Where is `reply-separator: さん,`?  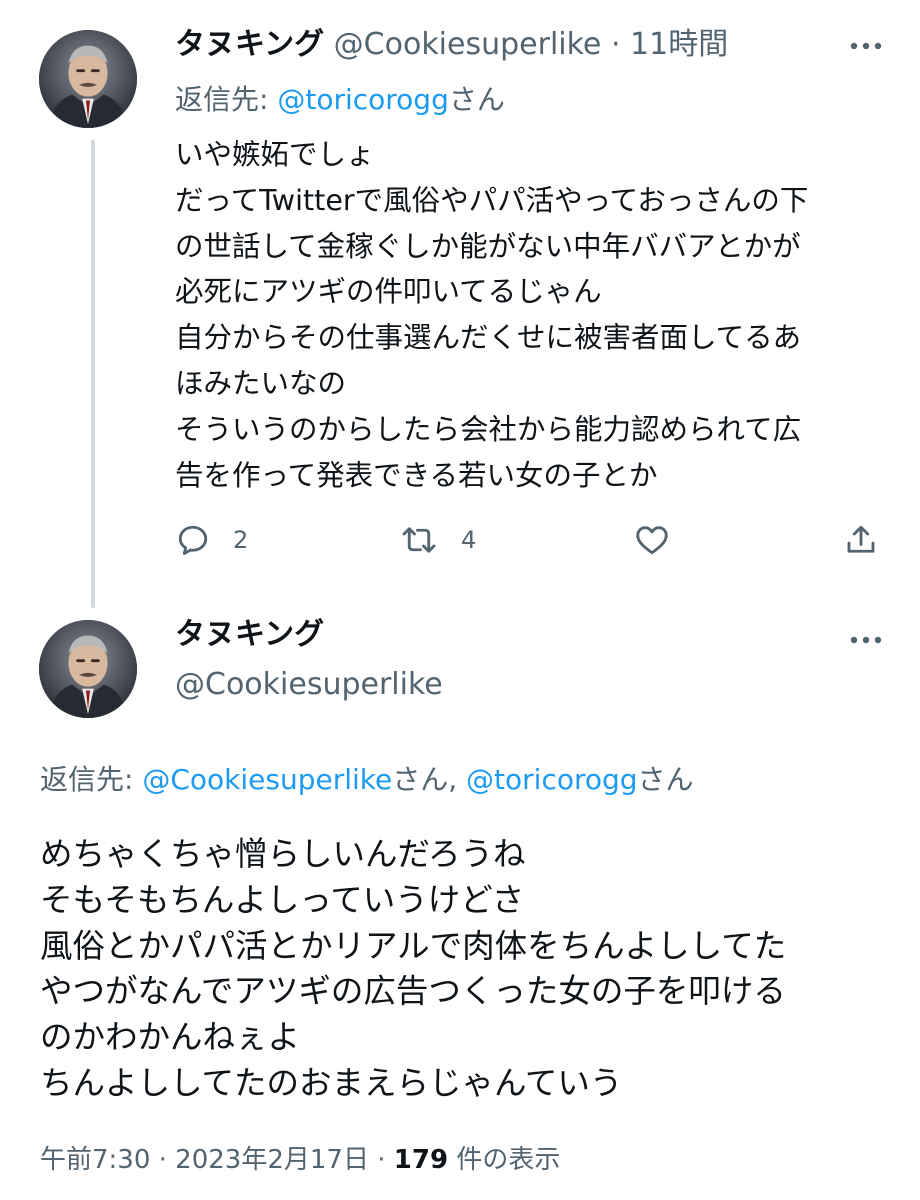 reply-separator: さん, is located at coordinates (429, 779).